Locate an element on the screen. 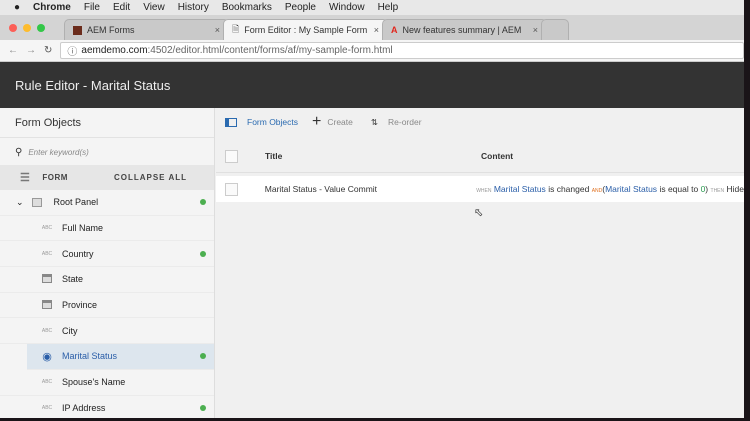 The height and width of the screenshot is (421, 750). search-input: ⚲ Enter keyword(s) is located at coordinates (107, 152).